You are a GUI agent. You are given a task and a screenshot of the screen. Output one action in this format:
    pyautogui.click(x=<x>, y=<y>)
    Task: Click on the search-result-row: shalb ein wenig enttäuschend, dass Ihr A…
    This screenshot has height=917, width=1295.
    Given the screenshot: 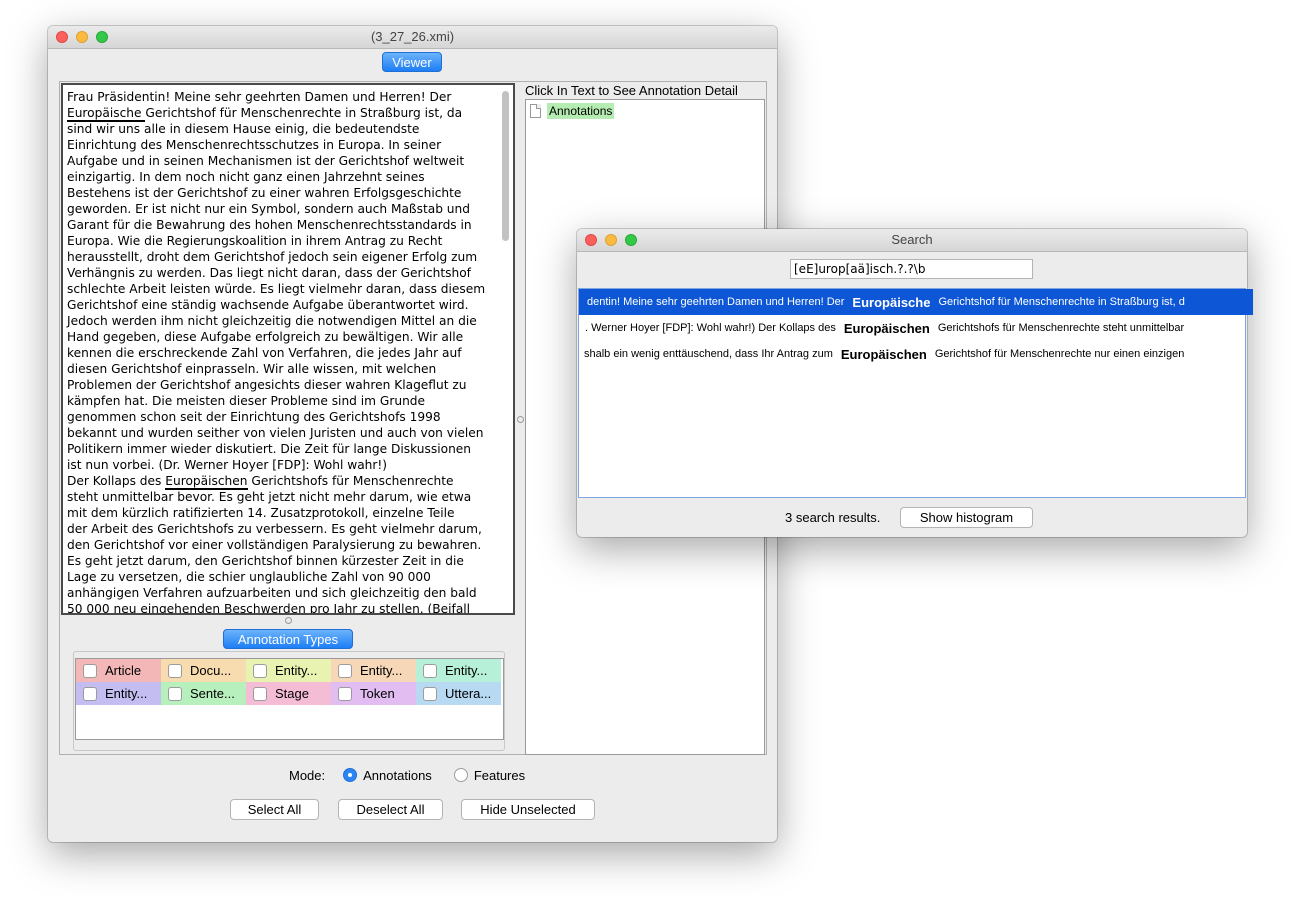 What is the action you would take?
    pyautogui.click(x=914, y=354)
    